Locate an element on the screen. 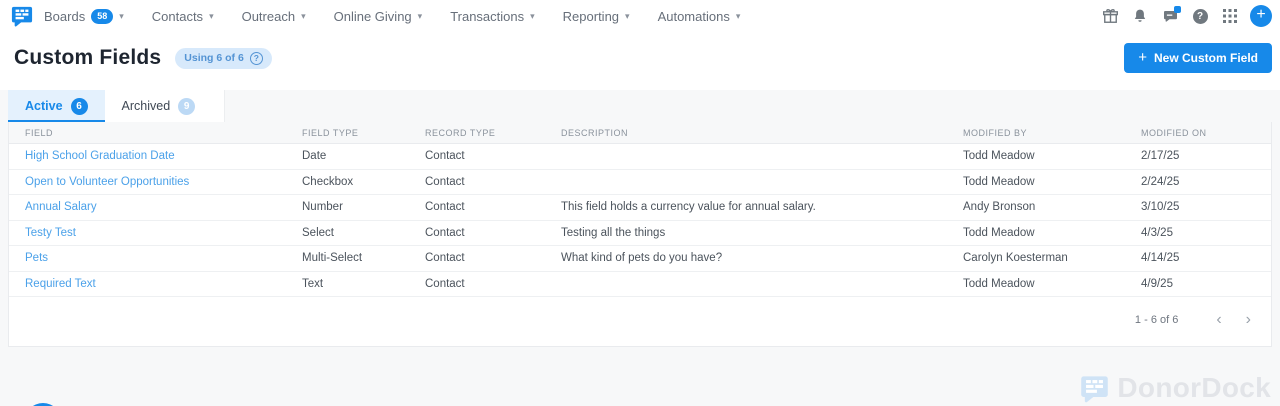  nav-item-contacts: Contacts ▾ is located at coordinates (183, 16).